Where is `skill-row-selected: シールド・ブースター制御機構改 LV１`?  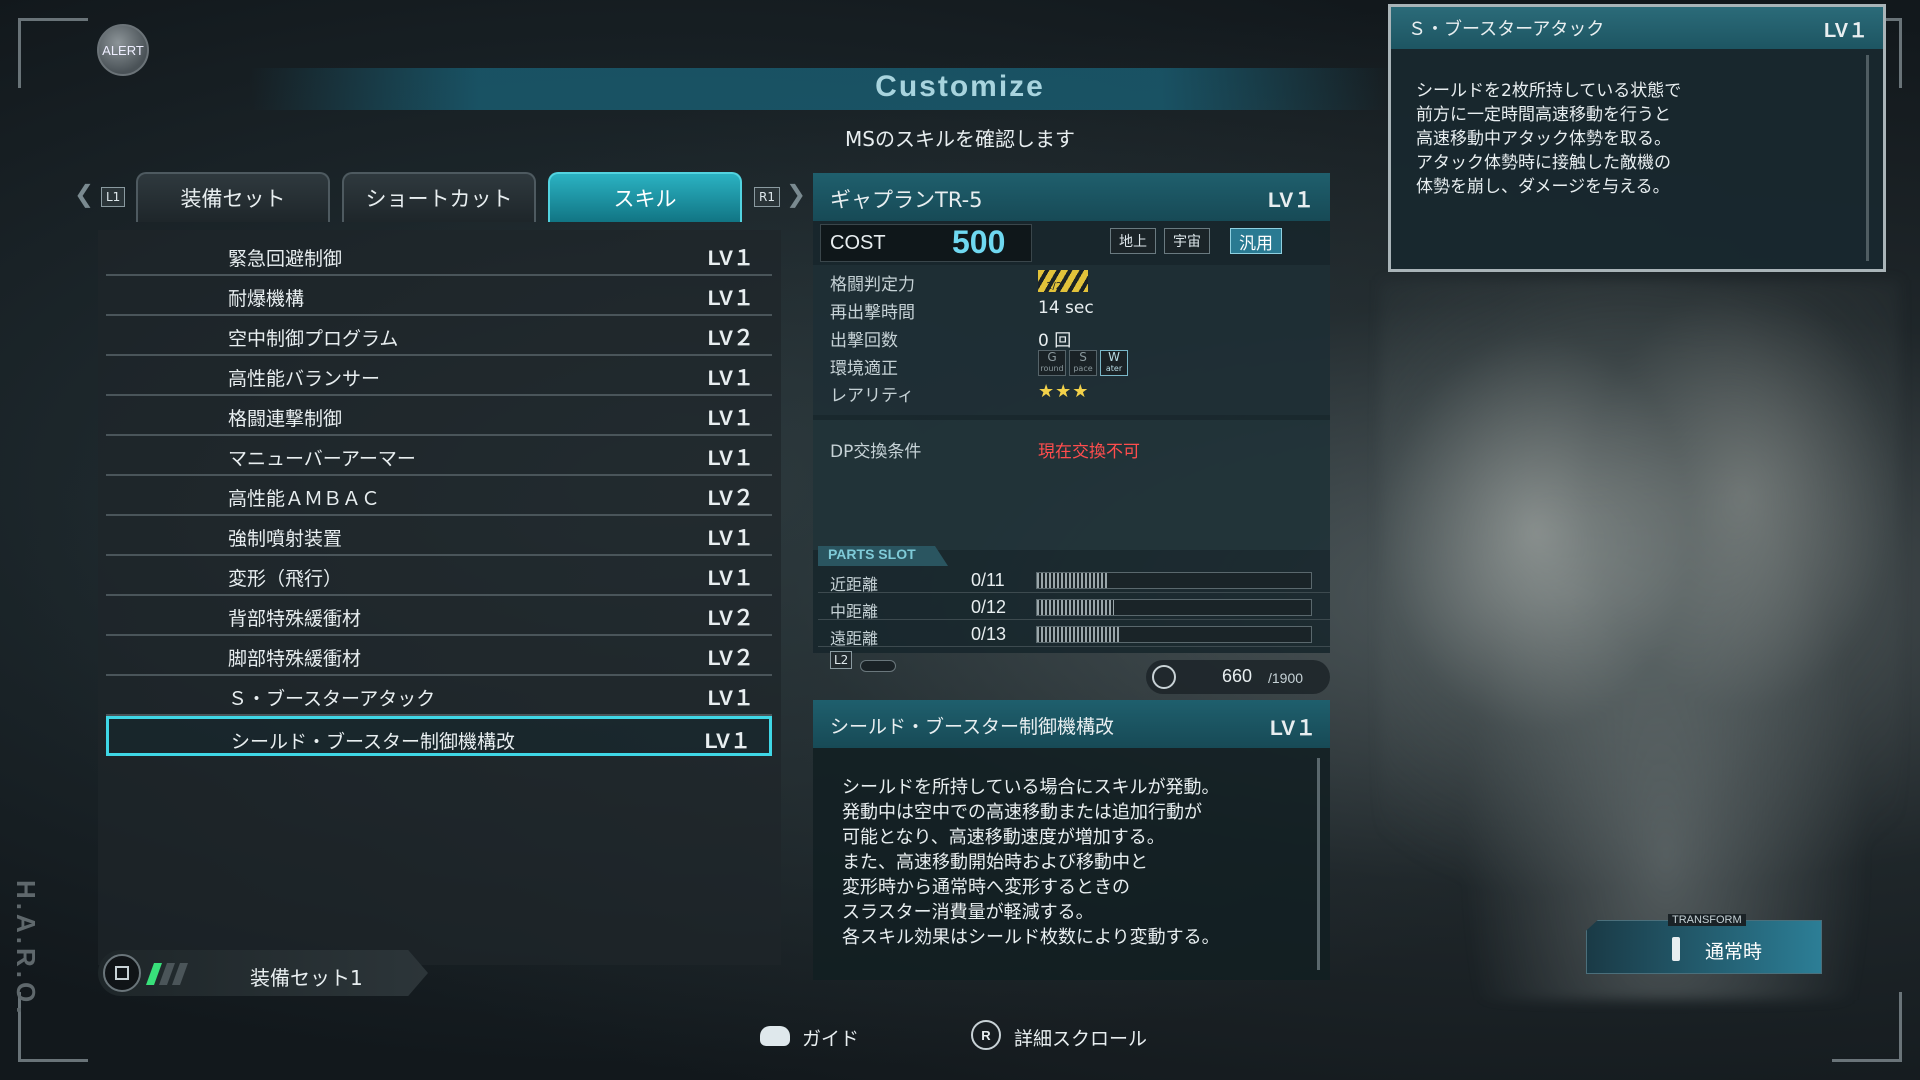
skill-row-selected: シールド・ブースター制御機構改 LV１ is located at coordinates (439, 736).